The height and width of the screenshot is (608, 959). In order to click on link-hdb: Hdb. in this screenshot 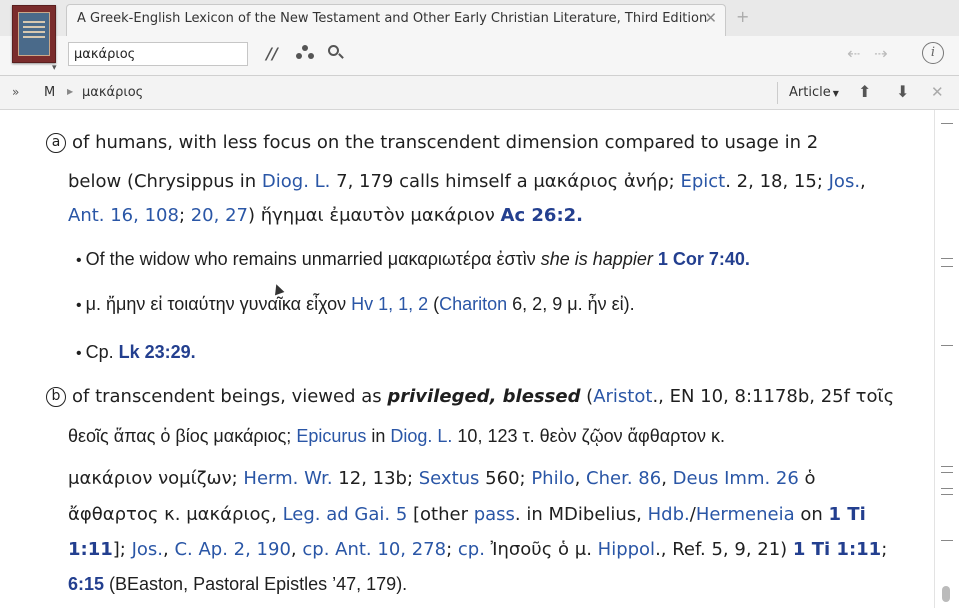, I will do `click(669, 514)`.